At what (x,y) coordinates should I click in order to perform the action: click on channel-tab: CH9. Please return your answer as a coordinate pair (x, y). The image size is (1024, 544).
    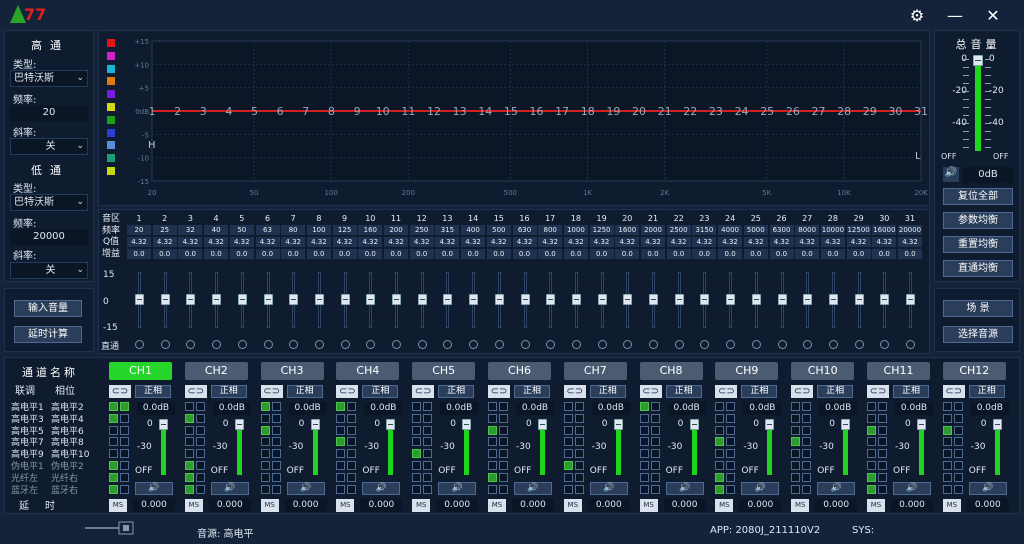
    Looking at the image, I should click on (747, 371).